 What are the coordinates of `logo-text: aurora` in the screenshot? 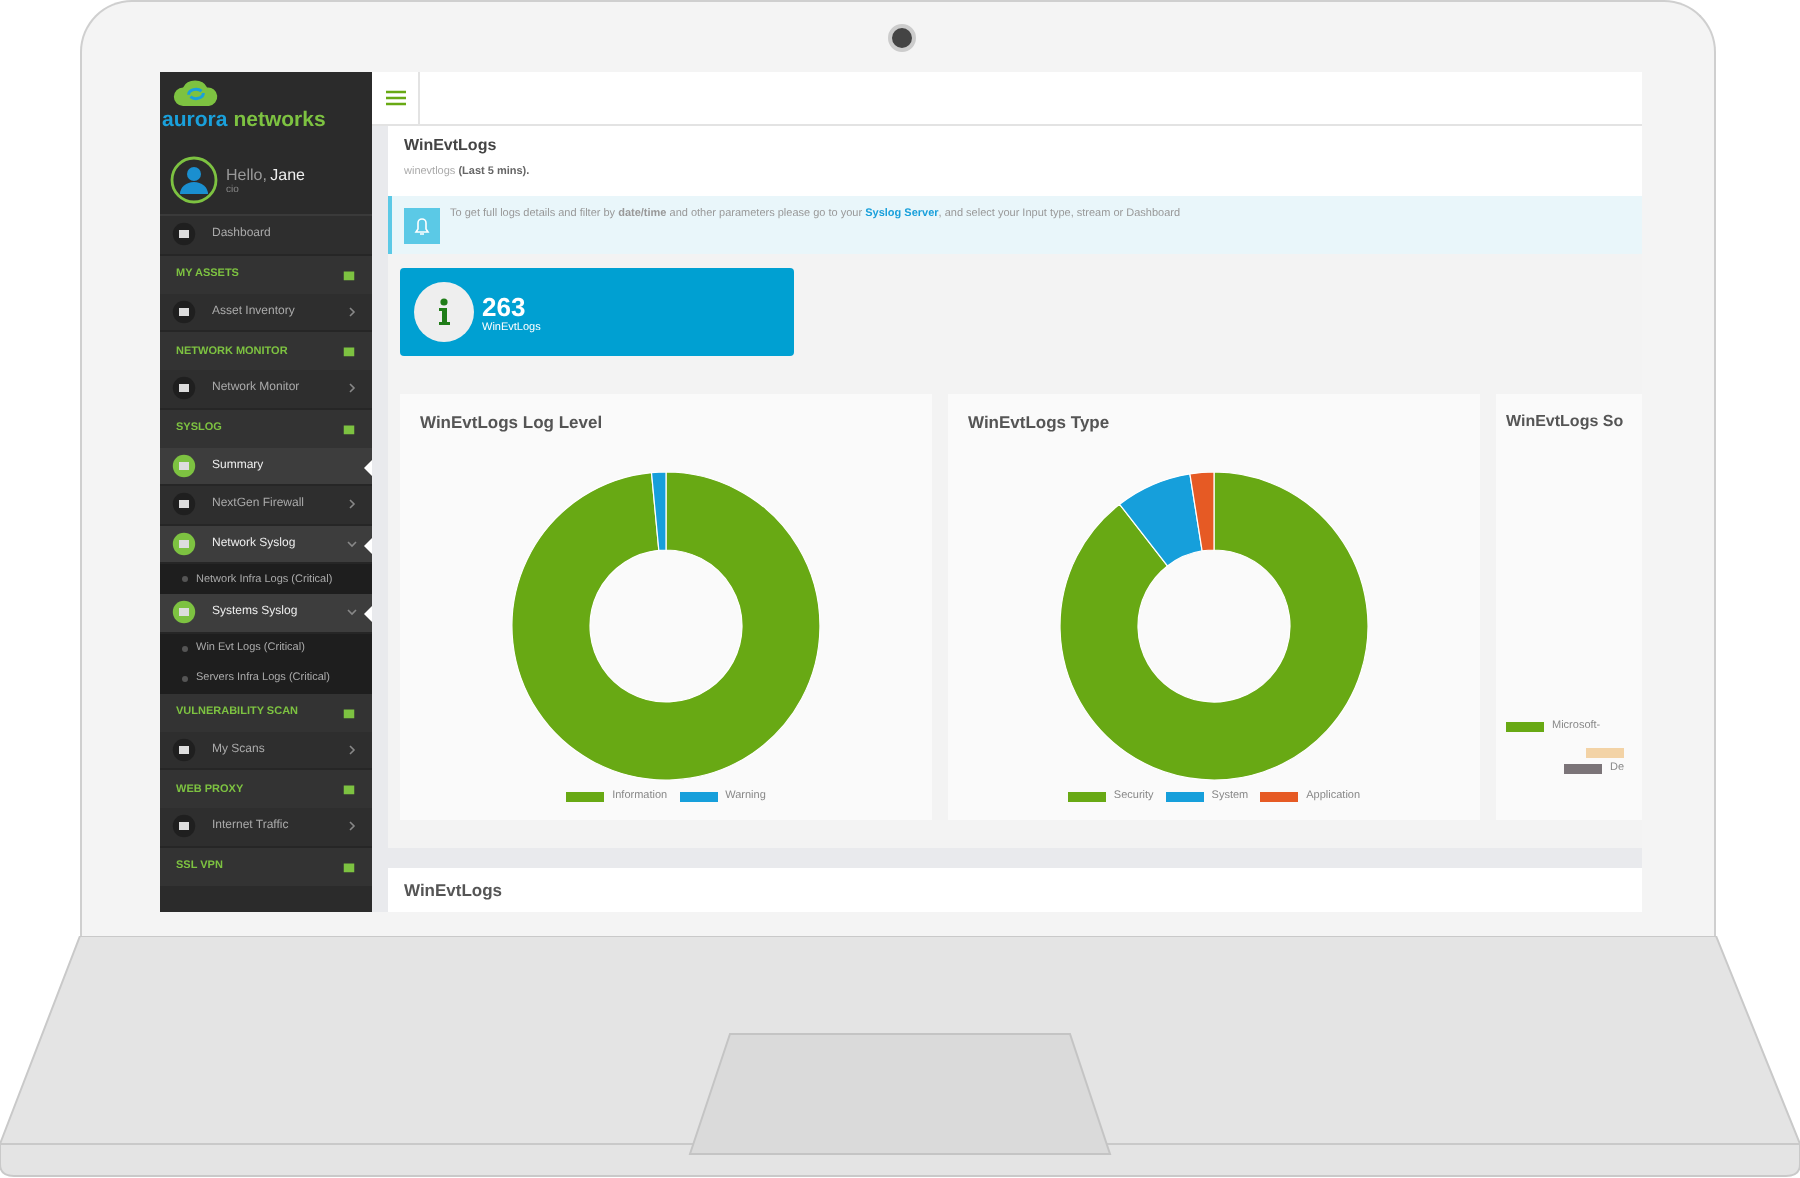 It's located at (195, 120).